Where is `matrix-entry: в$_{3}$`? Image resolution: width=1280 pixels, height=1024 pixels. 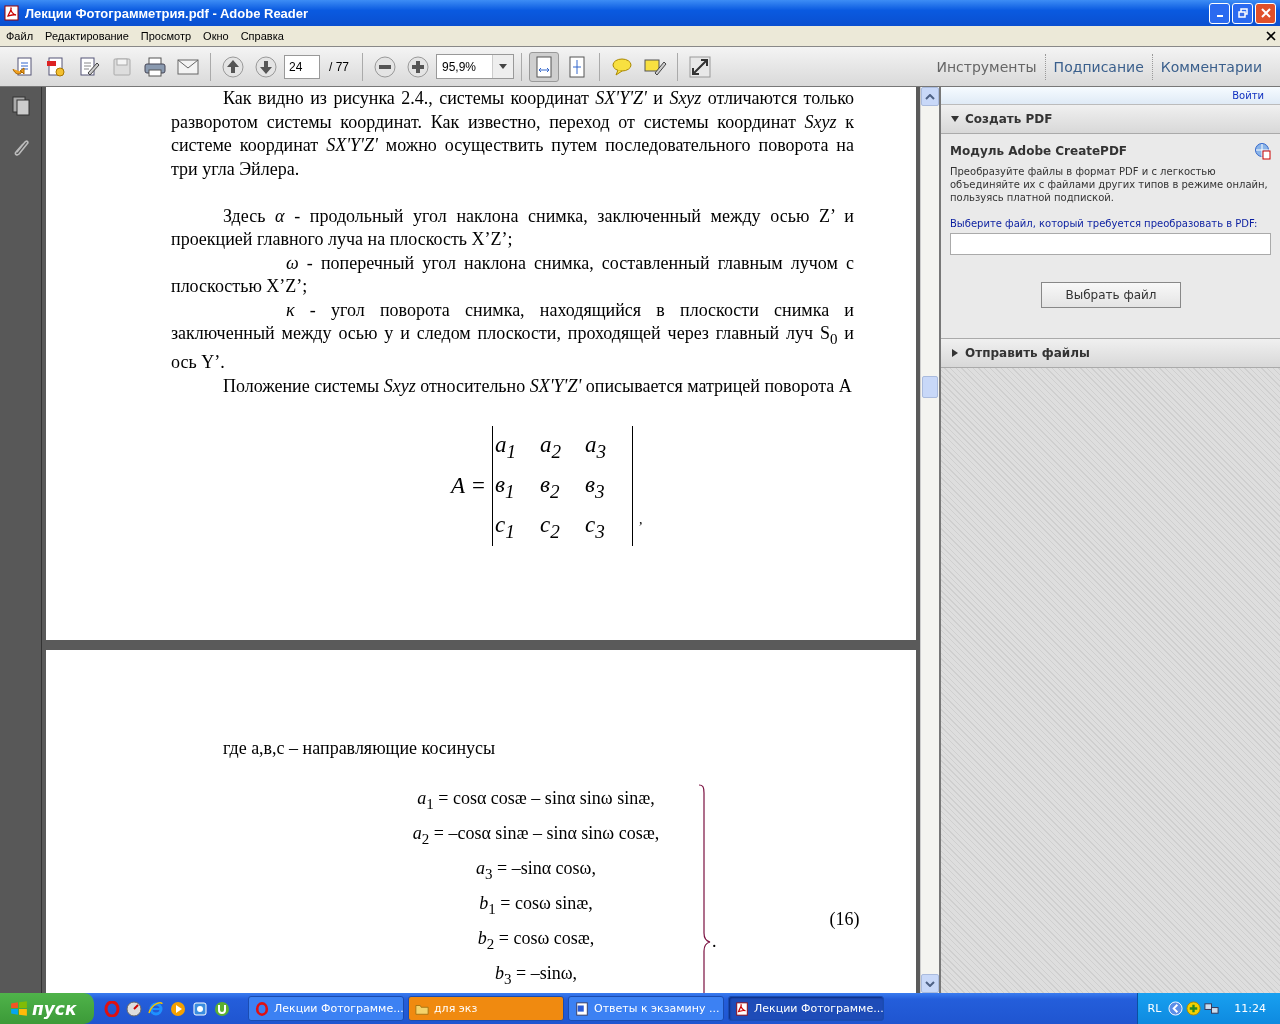
matrix-entry: в$_{3}$ is located at coordinates (595, 487).